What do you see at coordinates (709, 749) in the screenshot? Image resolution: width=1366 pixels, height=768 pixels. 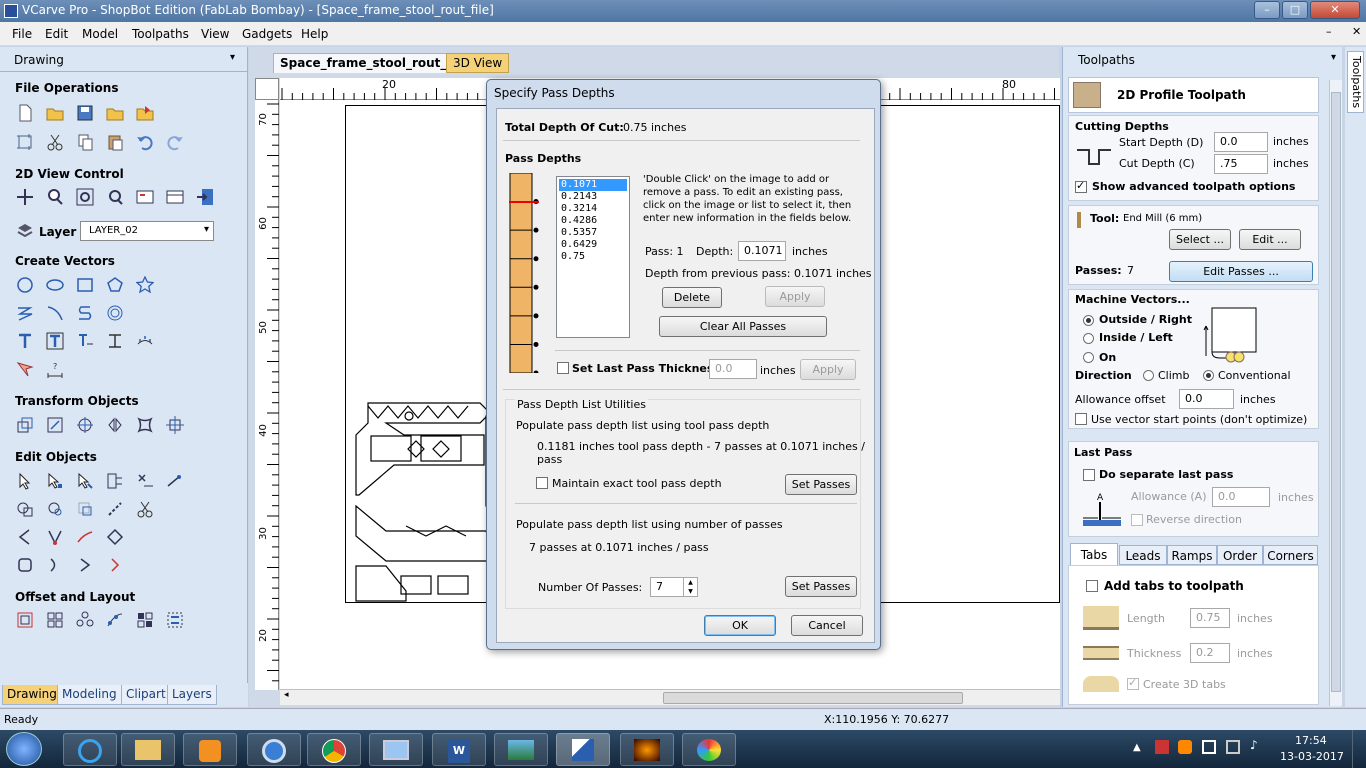 I see `taskbar-paint-icon` at bounding box center [709, 749].